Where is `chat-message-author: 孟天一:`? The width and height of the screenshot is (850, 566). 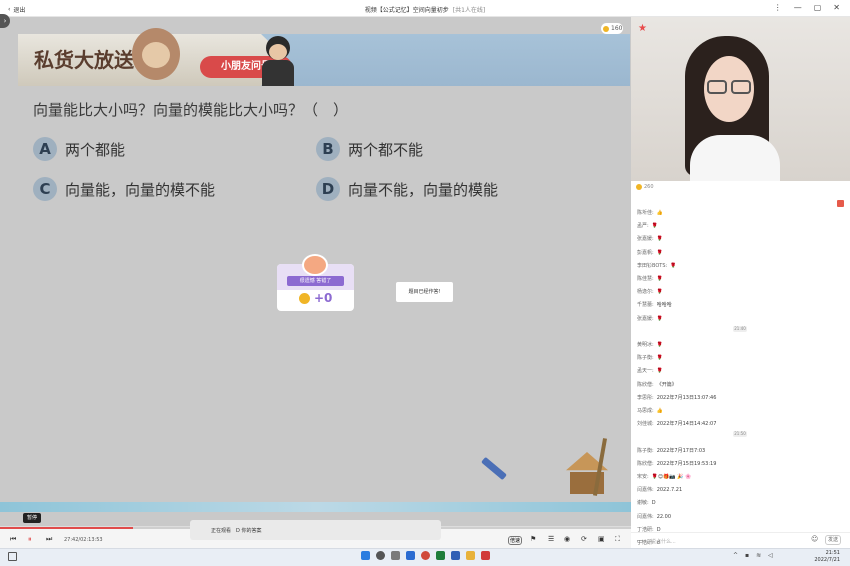 chat-message-author: 孟天一: is located at coordinates (645, 371).